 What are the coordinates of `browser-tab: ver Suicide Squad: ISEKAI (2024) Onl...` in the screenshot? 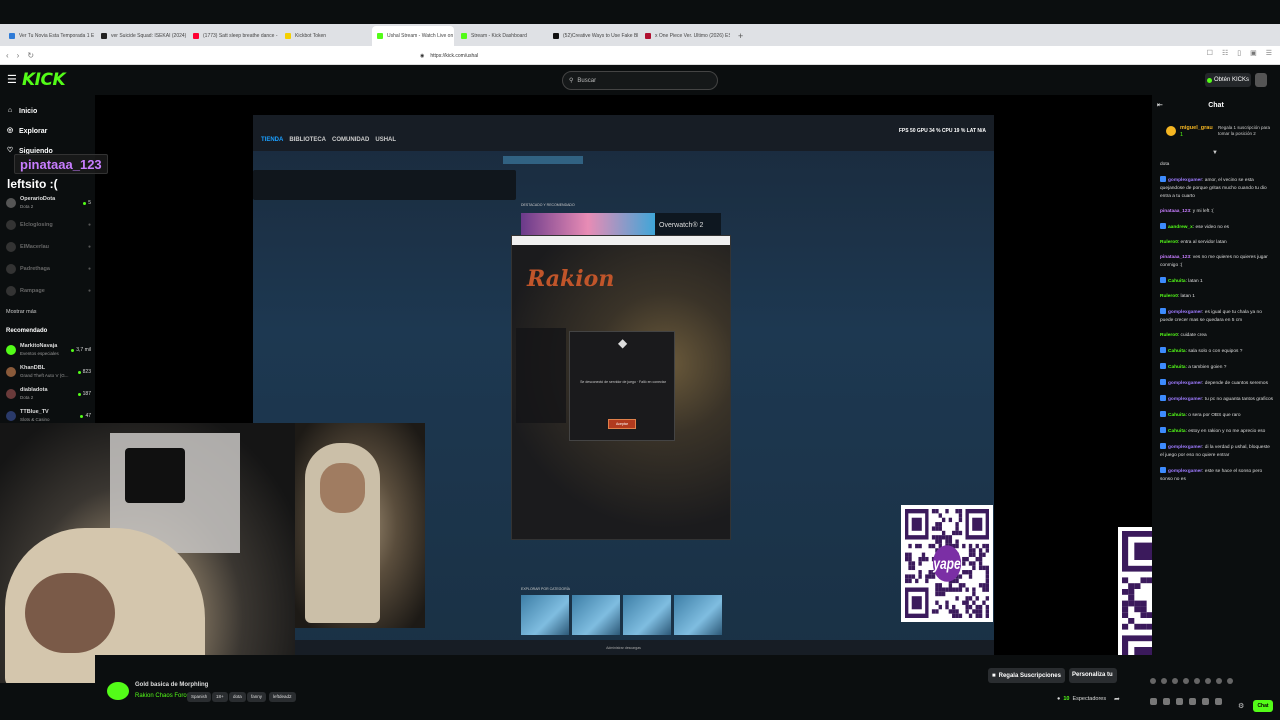 It's located at (141, 36).